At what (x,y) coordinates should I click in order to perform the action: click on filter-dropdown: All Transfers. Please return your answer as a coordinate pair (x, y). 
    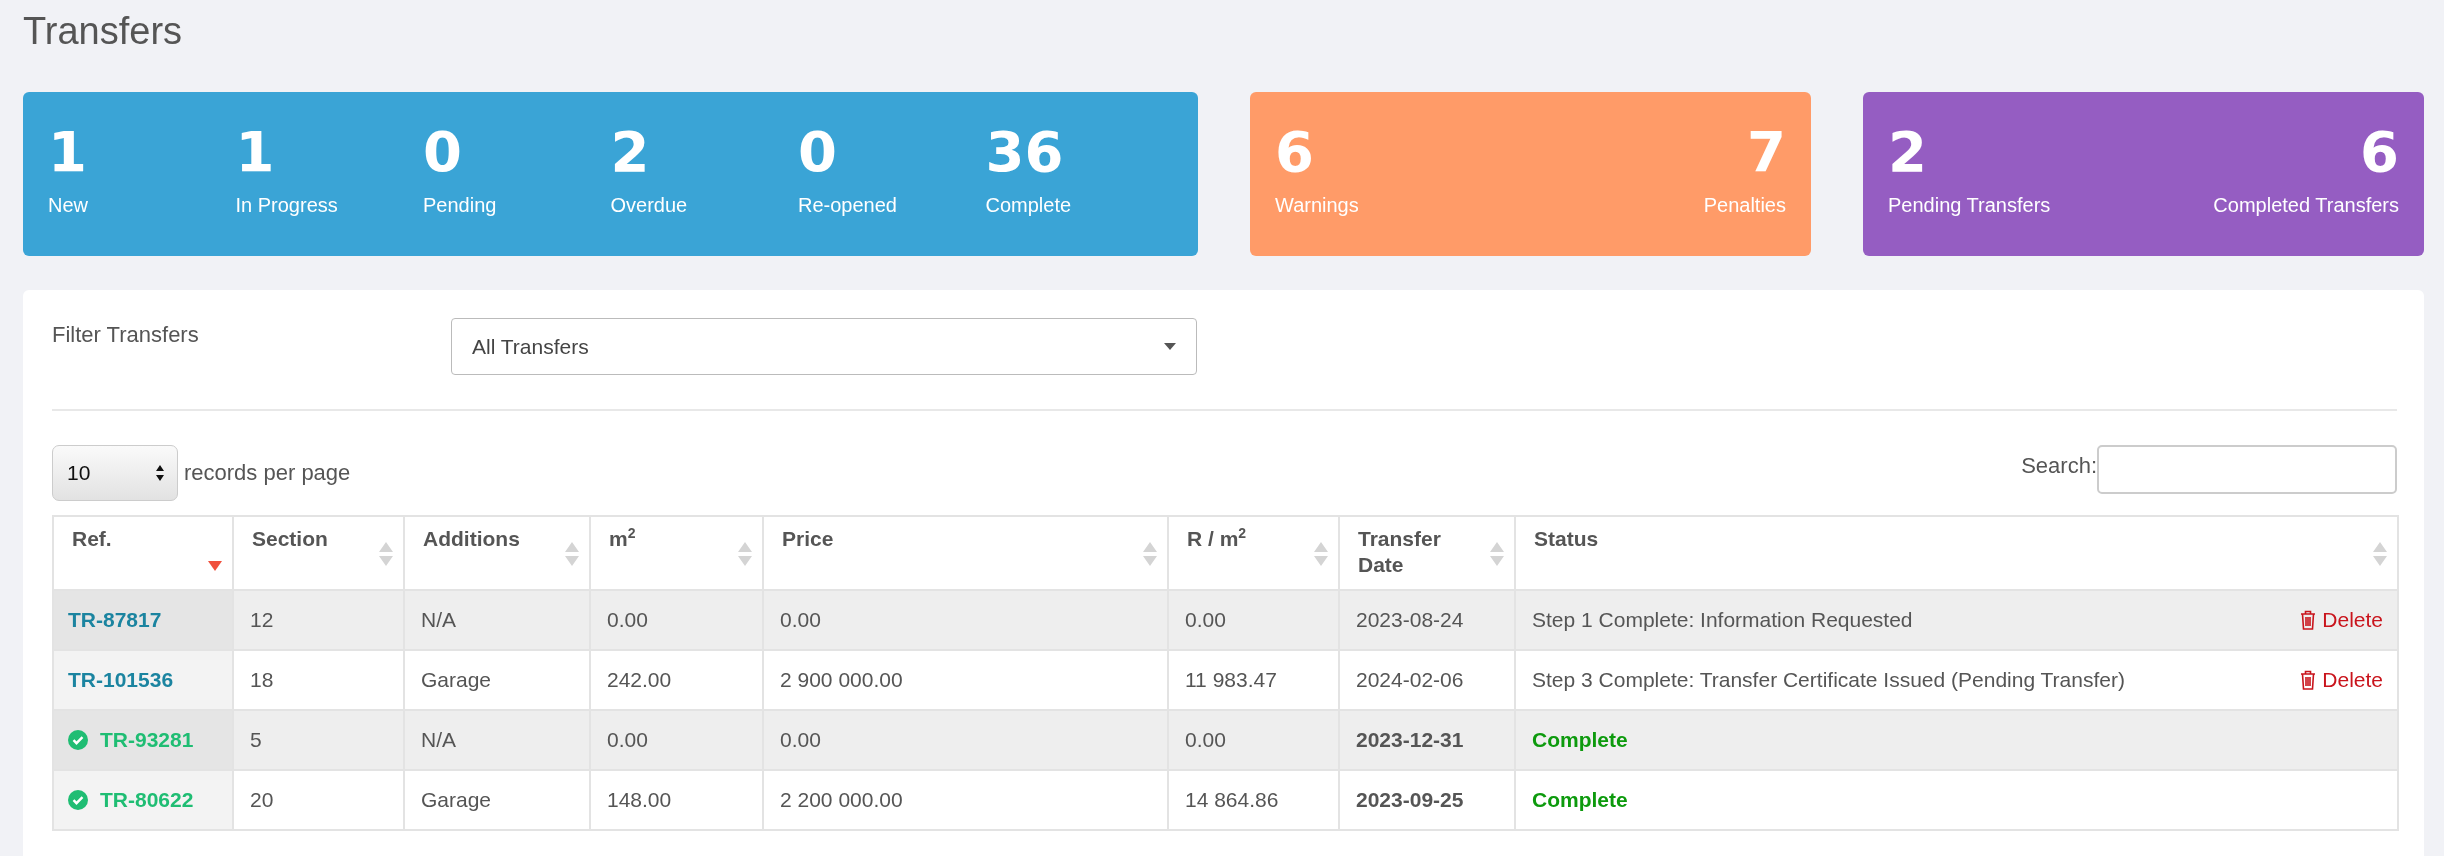
    Looking at the image, I should click on (824, 346).